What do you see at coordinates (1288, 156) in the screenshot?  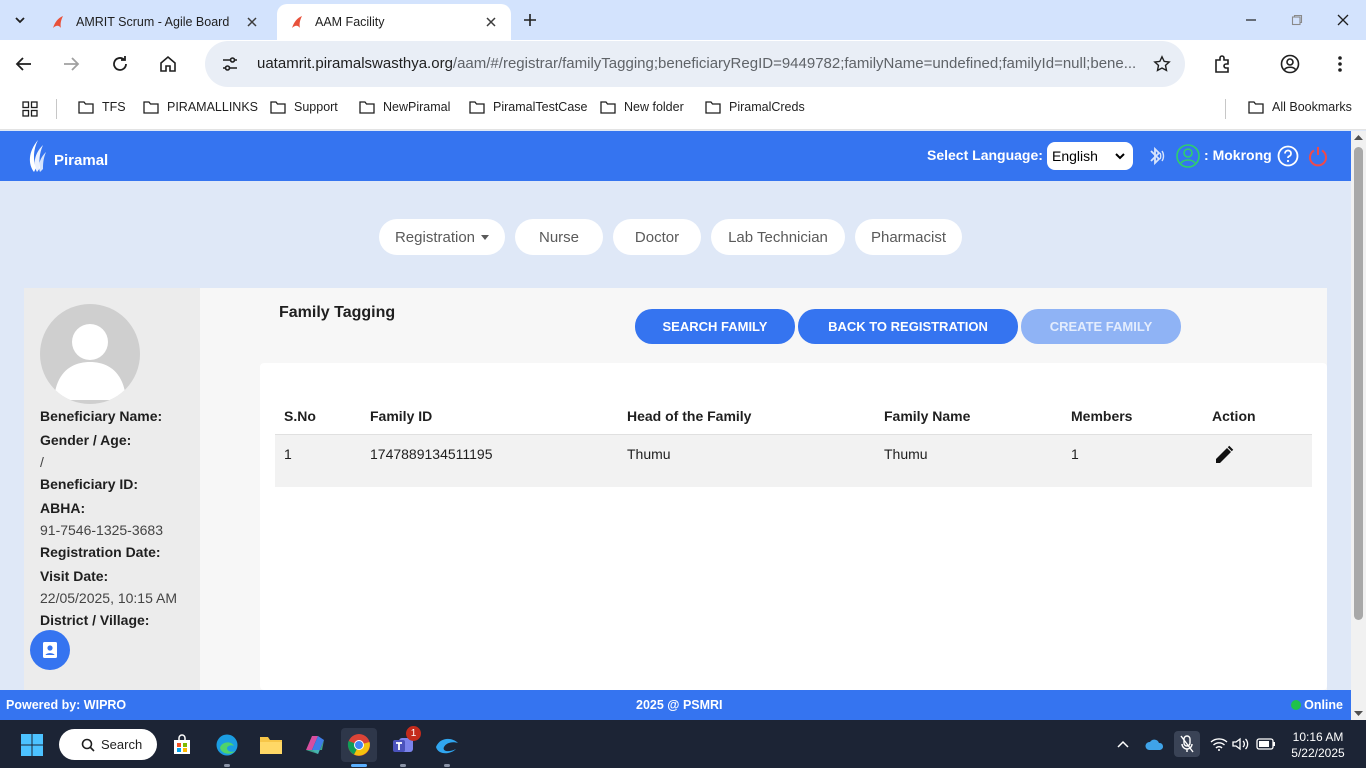 I see `help-icon` at bounding box center [1288, 156].